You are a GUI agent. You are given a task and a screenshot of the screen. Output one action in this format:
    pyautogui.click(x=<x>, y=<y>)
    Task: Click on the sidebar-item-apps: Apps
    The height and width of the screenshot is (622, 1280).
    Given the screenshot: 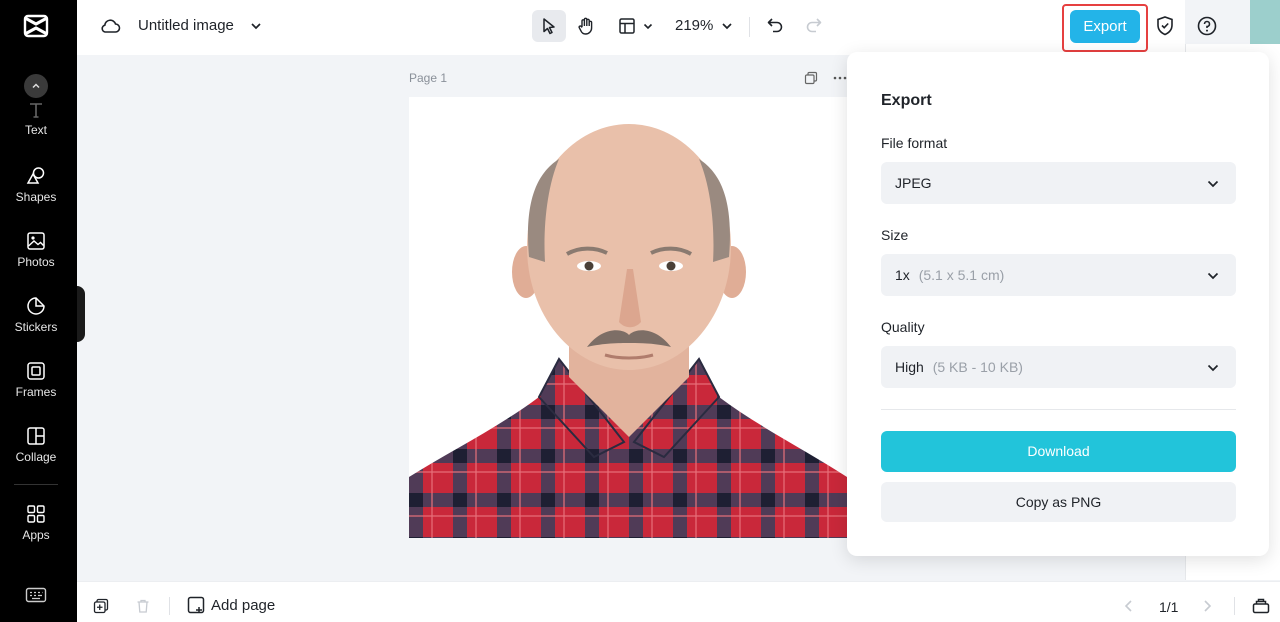 What is the action you would take?
    pyautogui.click(x=36, y=522)
    